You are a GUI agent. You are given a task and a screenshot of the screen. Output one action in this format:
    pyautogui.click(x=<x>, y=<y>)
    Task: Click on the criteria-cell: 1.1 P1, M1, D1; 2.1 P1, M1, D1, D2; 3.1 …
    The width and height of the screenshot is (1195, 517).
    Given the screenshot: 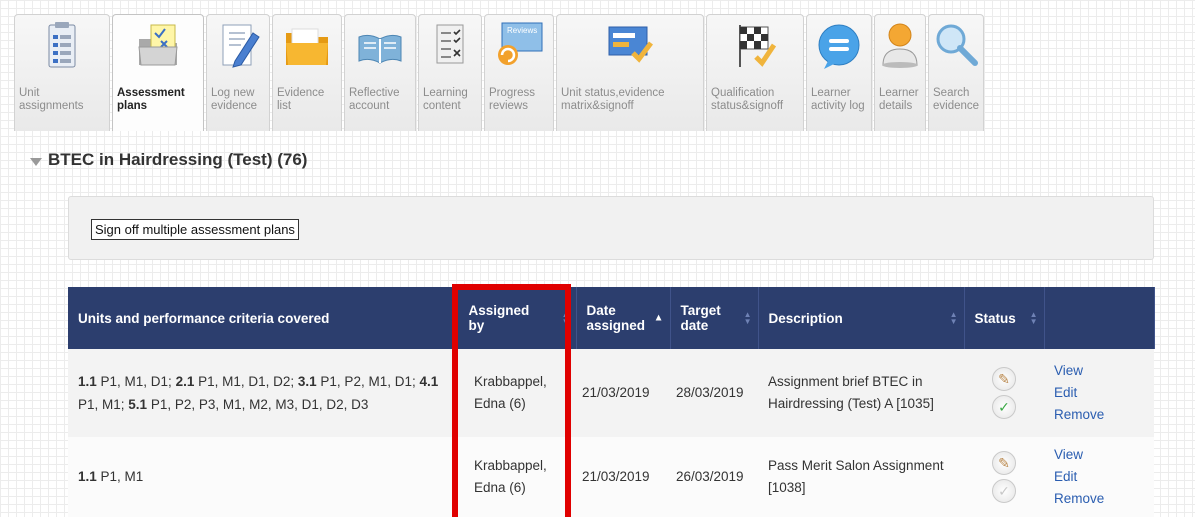 What is the action you would take?
    pyautogui.click(x=260, y=393)
    